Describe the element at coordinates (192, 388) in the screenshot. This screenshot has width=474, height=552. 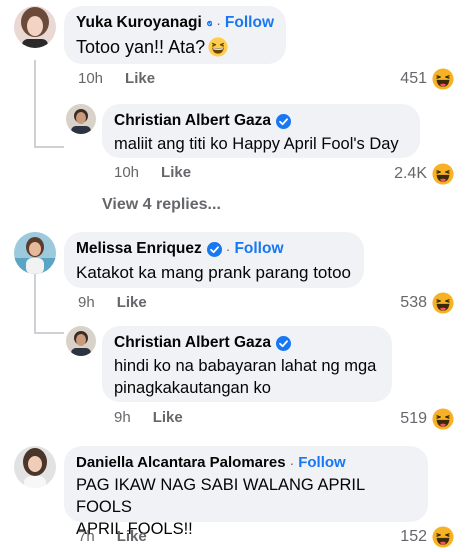
I see `reply-text-line: pinagkakautangan ko` at that location.